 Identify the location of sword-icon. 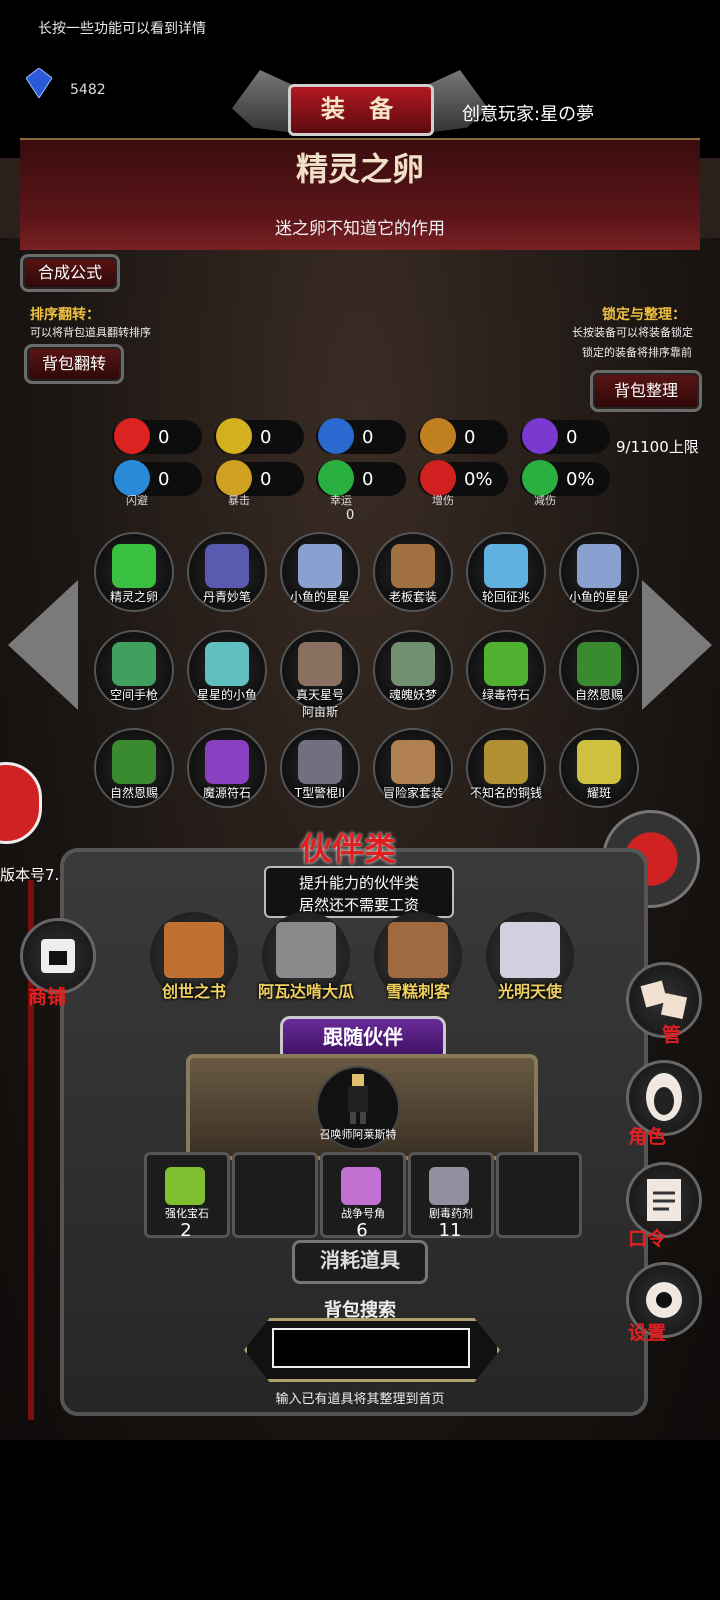
(438, 436).